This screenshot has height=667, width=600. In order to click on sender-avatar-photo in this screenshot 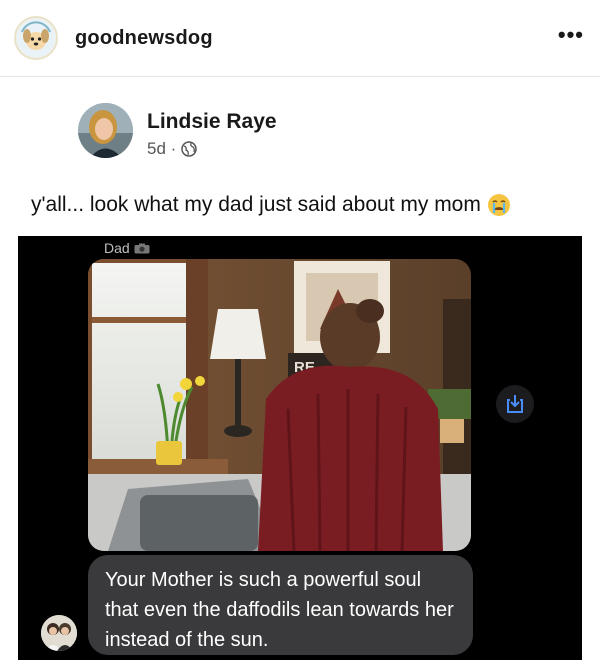, I will do `click(59, 633)`.